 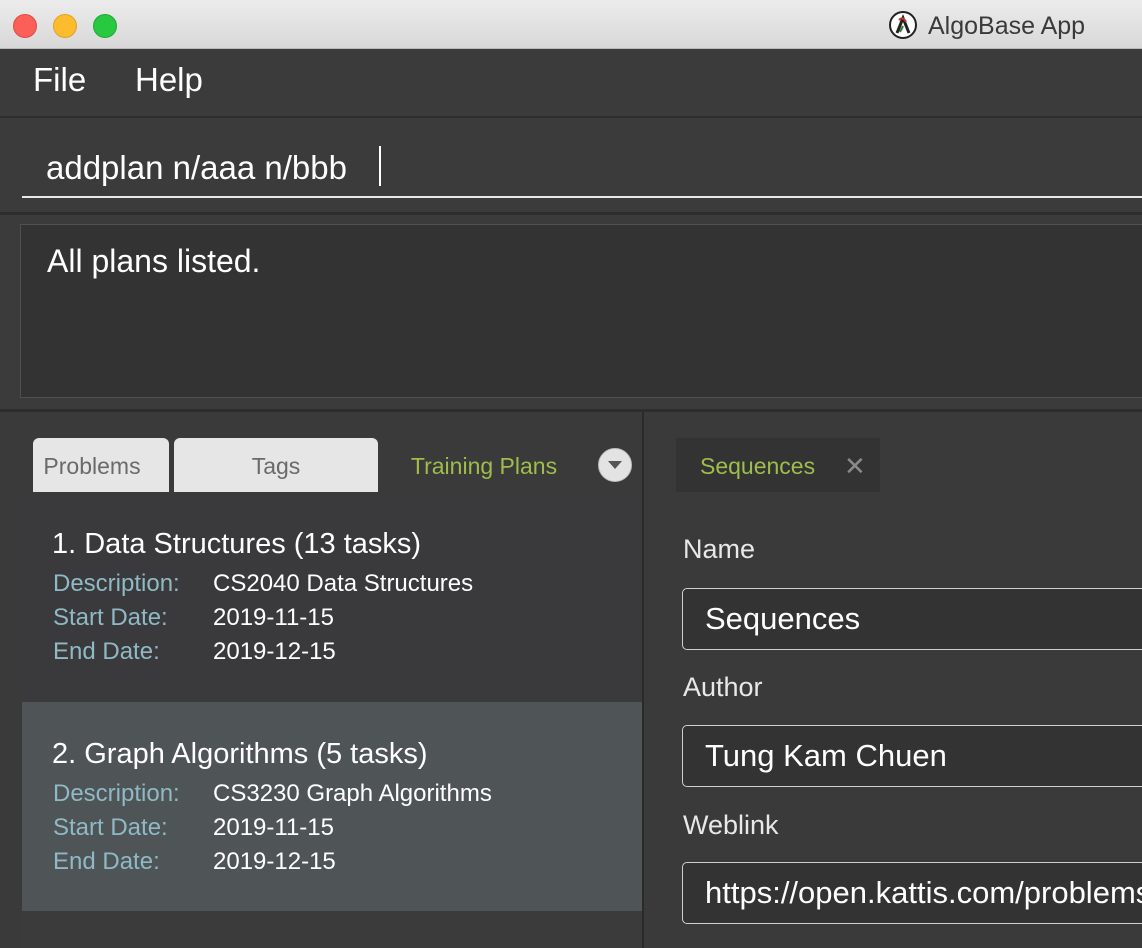 What do you see at coordinates (352, 793) in the screenshot?
I see `plan-description: CS3230 Graph Algorithms` at bounding box center [352, 793].